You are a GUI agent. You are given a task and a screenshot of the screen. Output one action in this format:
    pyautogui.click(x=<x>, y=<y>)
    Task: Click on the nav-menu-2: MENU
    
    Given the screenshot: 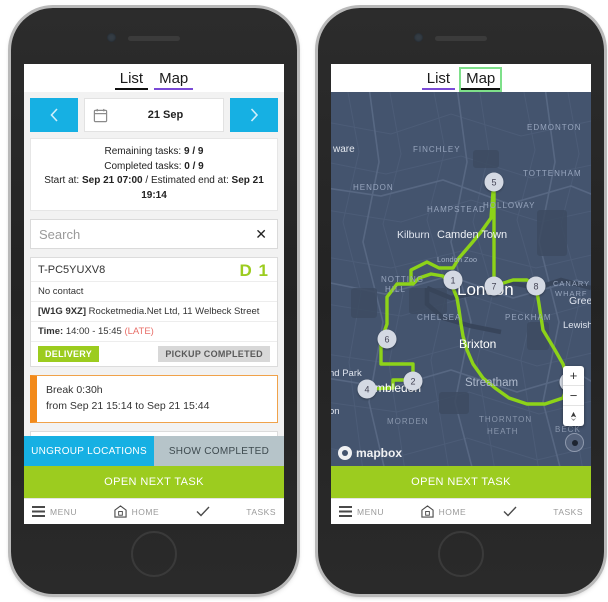 What is the action you would take?
    pyautogui.click(x=361, y=511)
    